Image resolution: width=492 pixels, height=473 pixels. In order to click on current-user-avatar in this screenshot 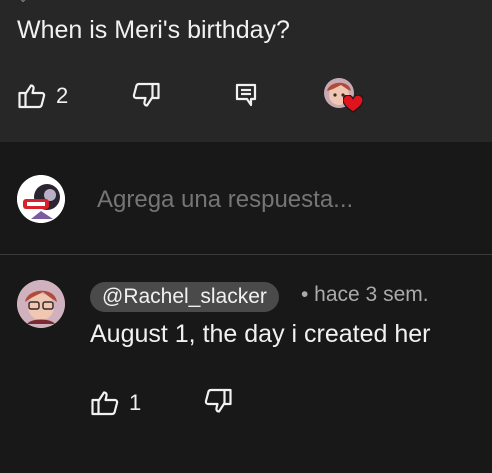, I will do `click(41, 199)`.